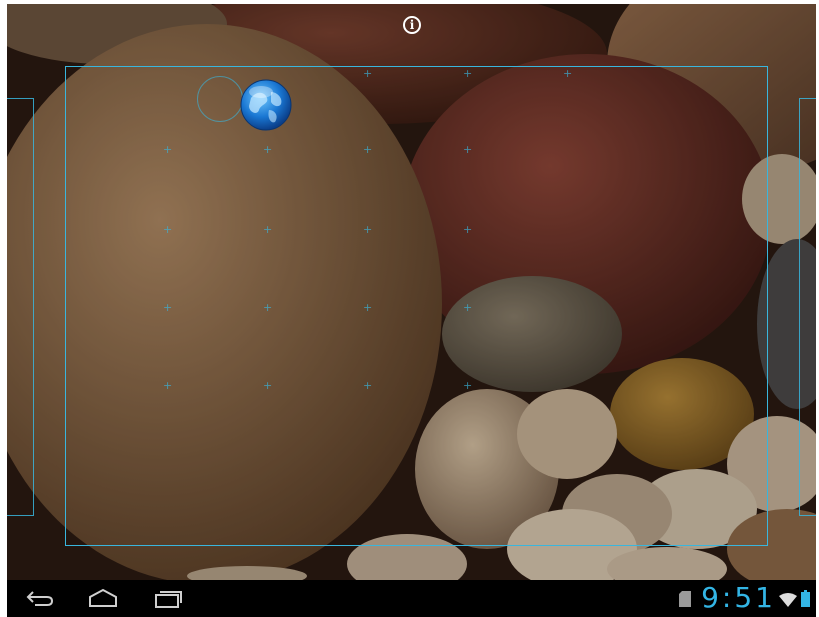  What do you see at coordinates (168, 600) in the screenshot?
I see `recent-apps-icon` at bounding box center [168, 600].